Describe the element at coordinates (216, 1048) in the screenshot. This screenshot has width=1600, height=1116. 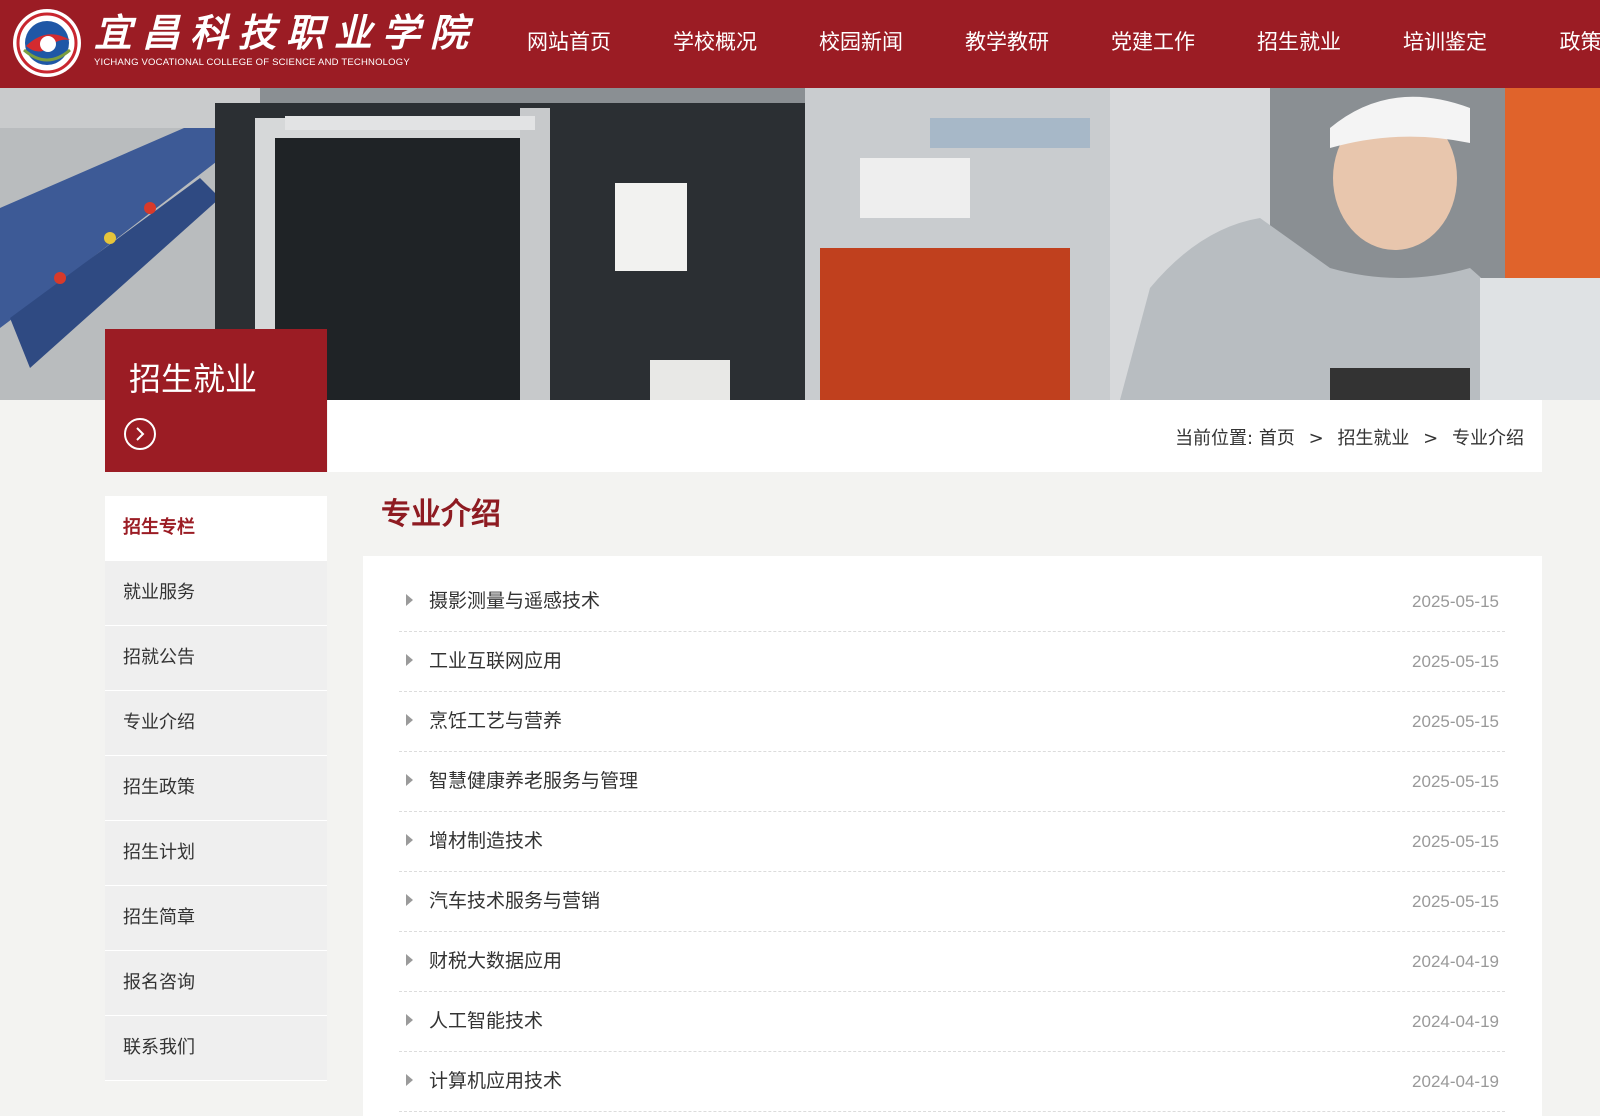
I see `sidebar-item-contact: 联系我们` at that location.